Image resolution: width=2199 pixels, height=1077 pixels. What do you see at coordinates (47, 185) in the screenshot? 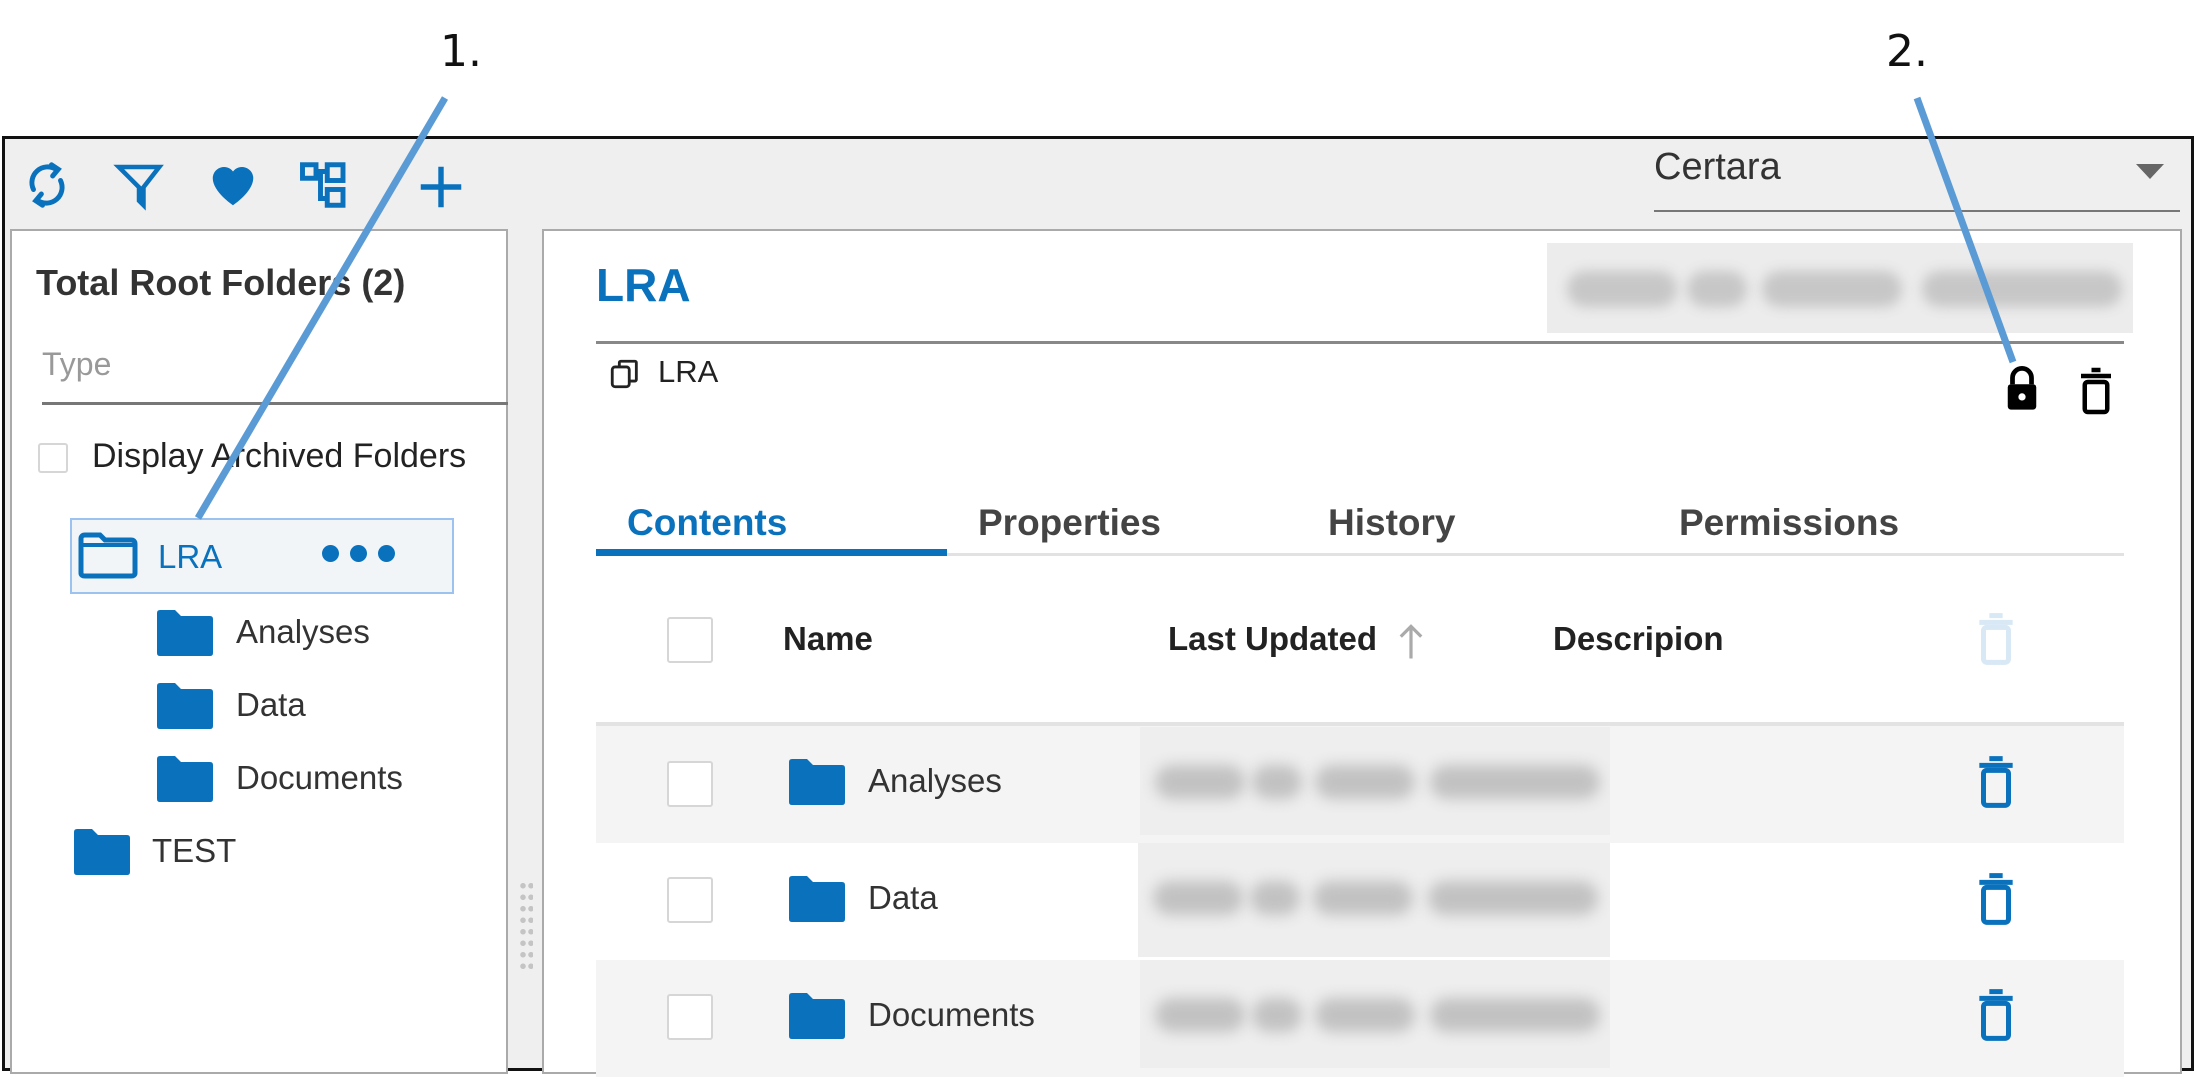
I see `refresh-icon` at bounding box center [47, 185].